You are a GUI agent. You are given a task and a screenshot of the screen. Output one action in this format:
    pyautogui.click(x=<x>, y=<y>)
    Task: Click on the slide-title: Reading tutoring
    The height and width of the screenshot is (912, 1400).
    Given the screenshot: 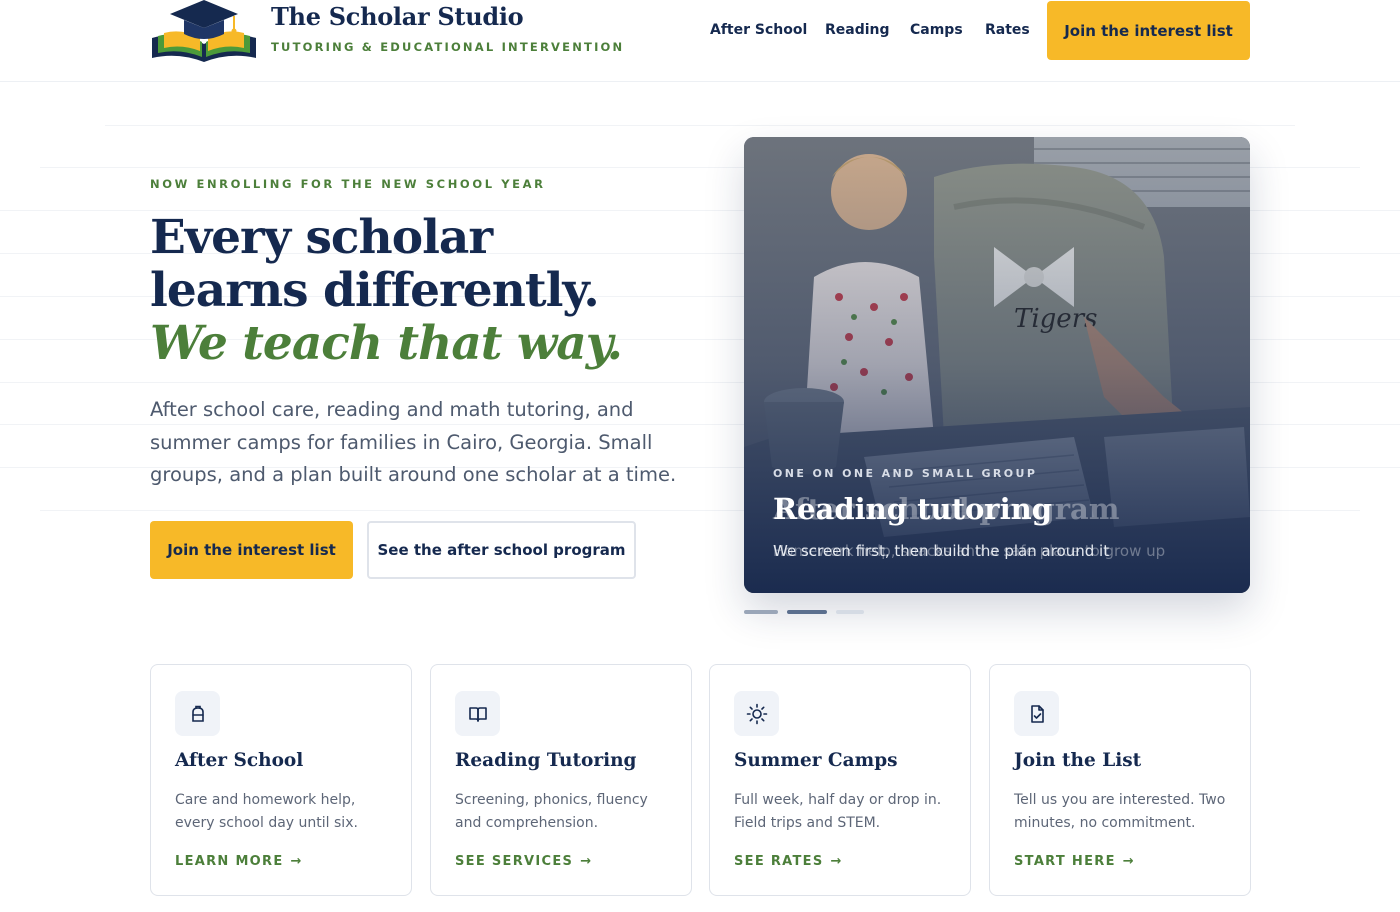 What is the action you would take?
    pyautogui.click(x=912, y=509)
    